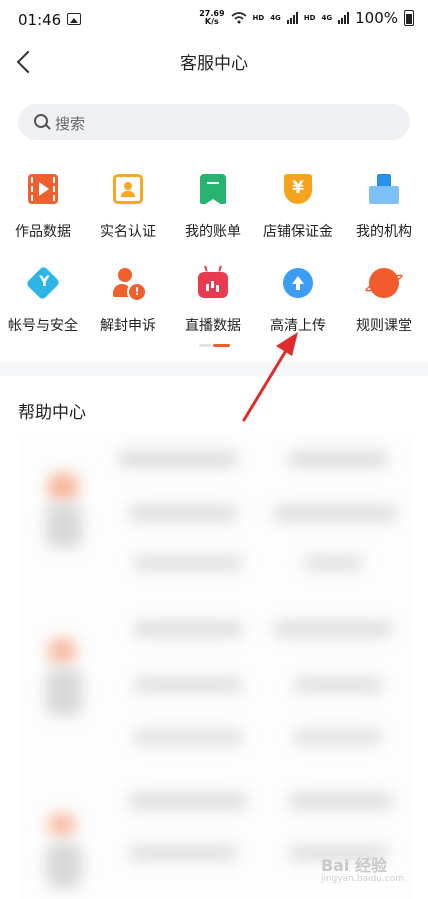 This screenshot has width=428, height=899. Describe the element at coordinates (213, 285) in the screenshot. I see `live-data-icon` at that location.